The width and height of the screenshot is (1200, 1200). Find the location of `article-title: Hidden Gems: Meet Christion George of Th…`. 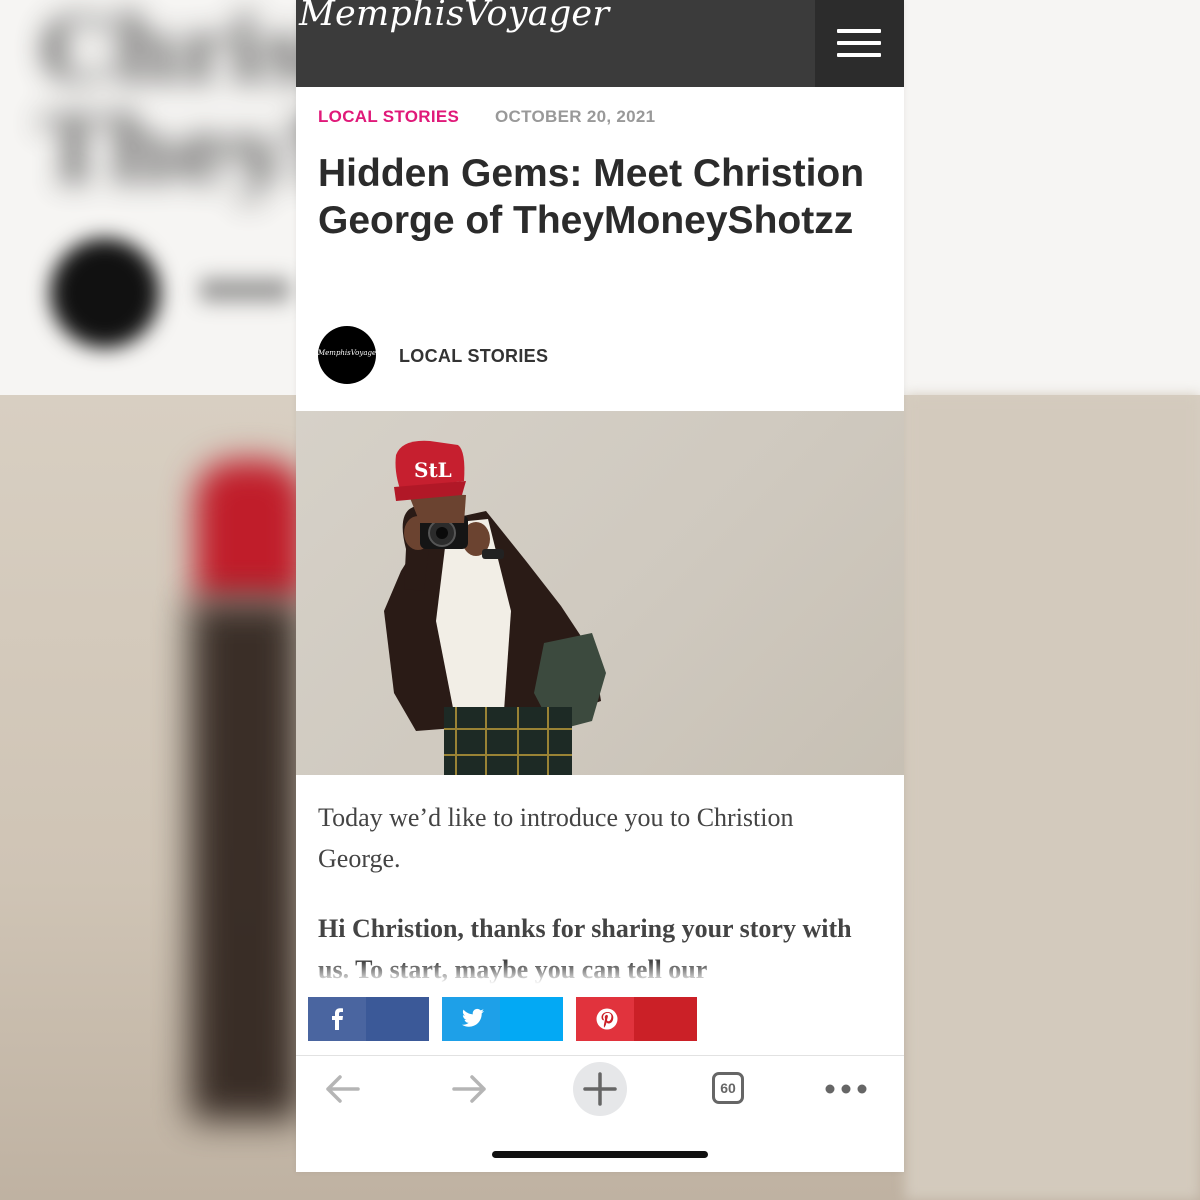

article-title: Hidden Gems: Meet Christion George of Th… is located at coordinates (591, 197).